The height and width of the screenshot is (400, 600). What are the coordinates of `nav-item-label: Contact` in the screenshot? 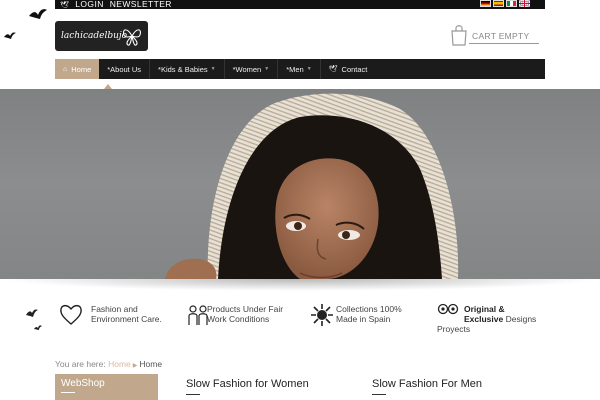 It's located at (354, 69).